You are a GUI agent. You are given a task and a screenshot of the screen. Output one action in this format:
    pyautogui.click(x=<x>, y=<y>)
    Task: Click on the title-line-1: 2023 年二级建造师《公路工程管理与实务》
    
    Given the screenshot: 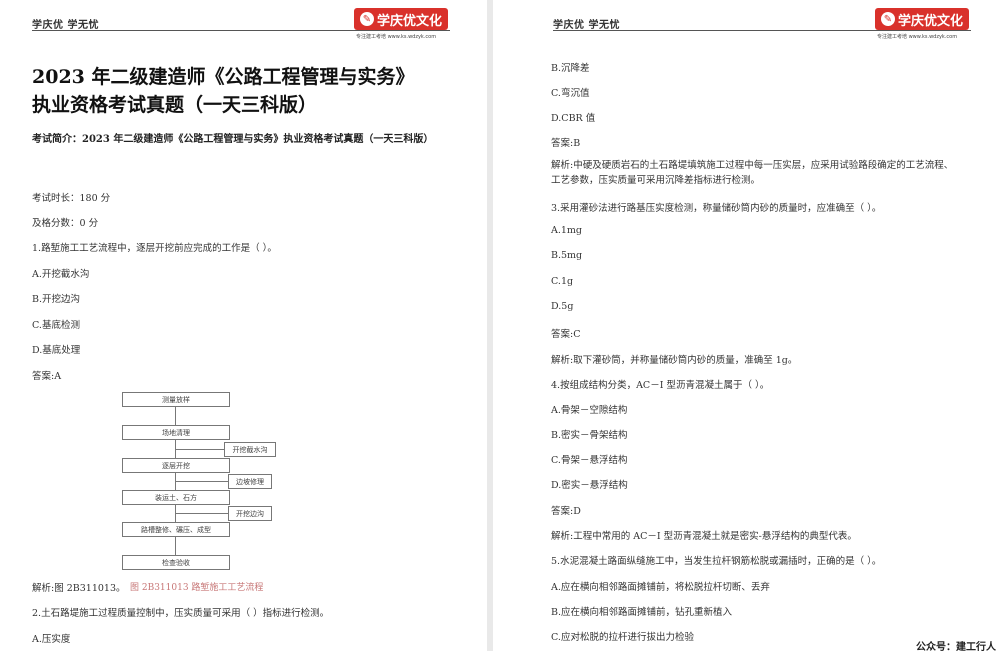 What is the action you would take?
    pyautogui.click(x=223, y=77)
    